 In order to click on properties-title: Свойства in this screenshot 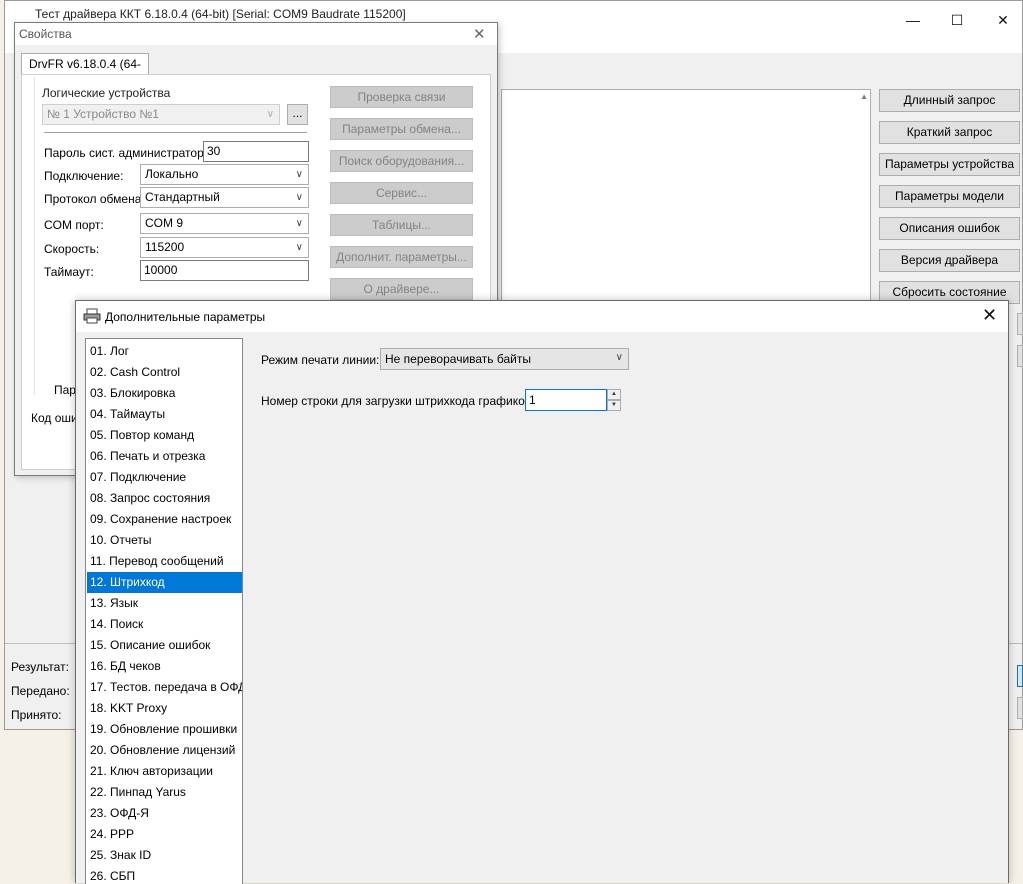, I will do `click(45, 34)`.